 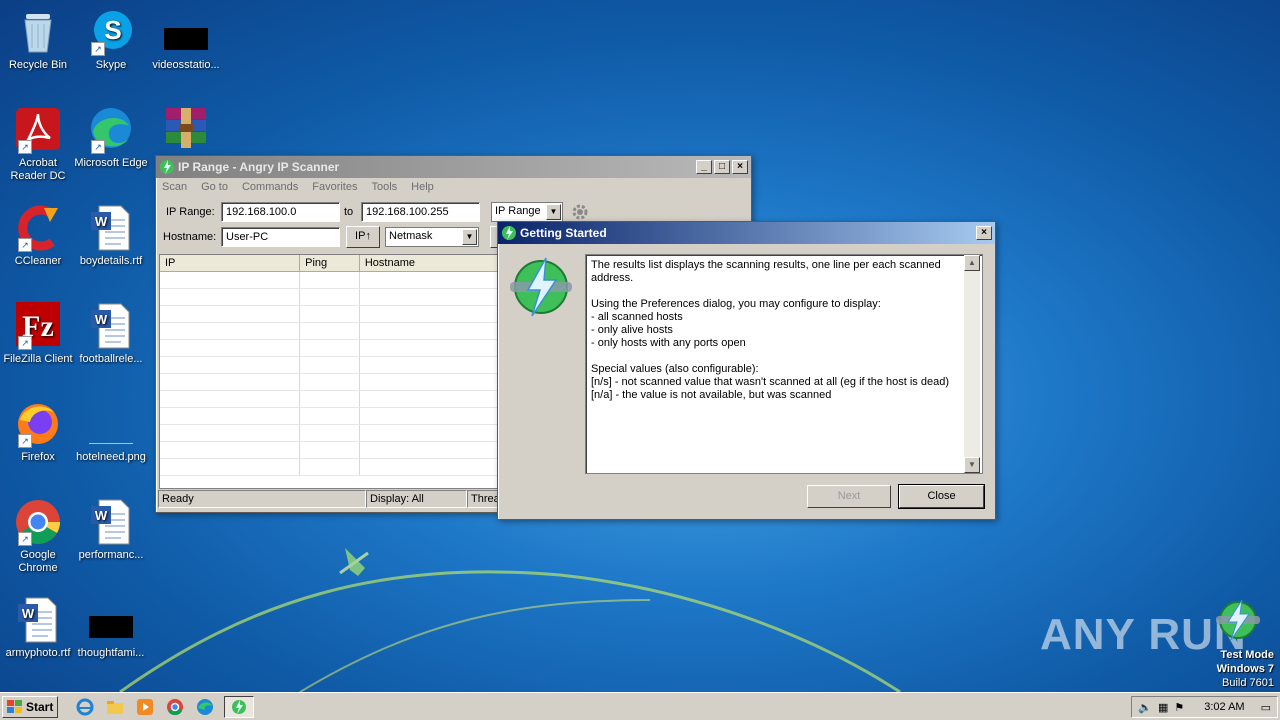 I want to click on scroll-down-icon: ▼, so click(x=972, y=465).